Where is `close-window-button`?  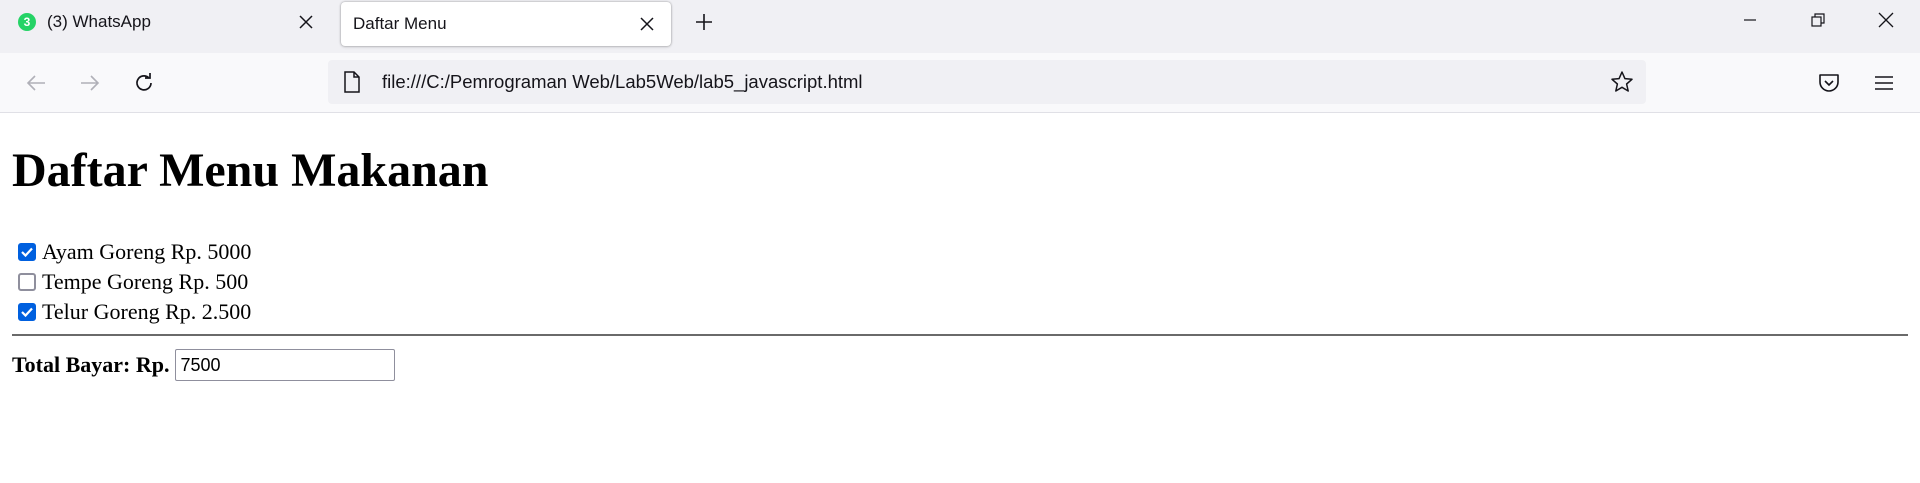 close-window-button is located at coordinates (1886, 20).